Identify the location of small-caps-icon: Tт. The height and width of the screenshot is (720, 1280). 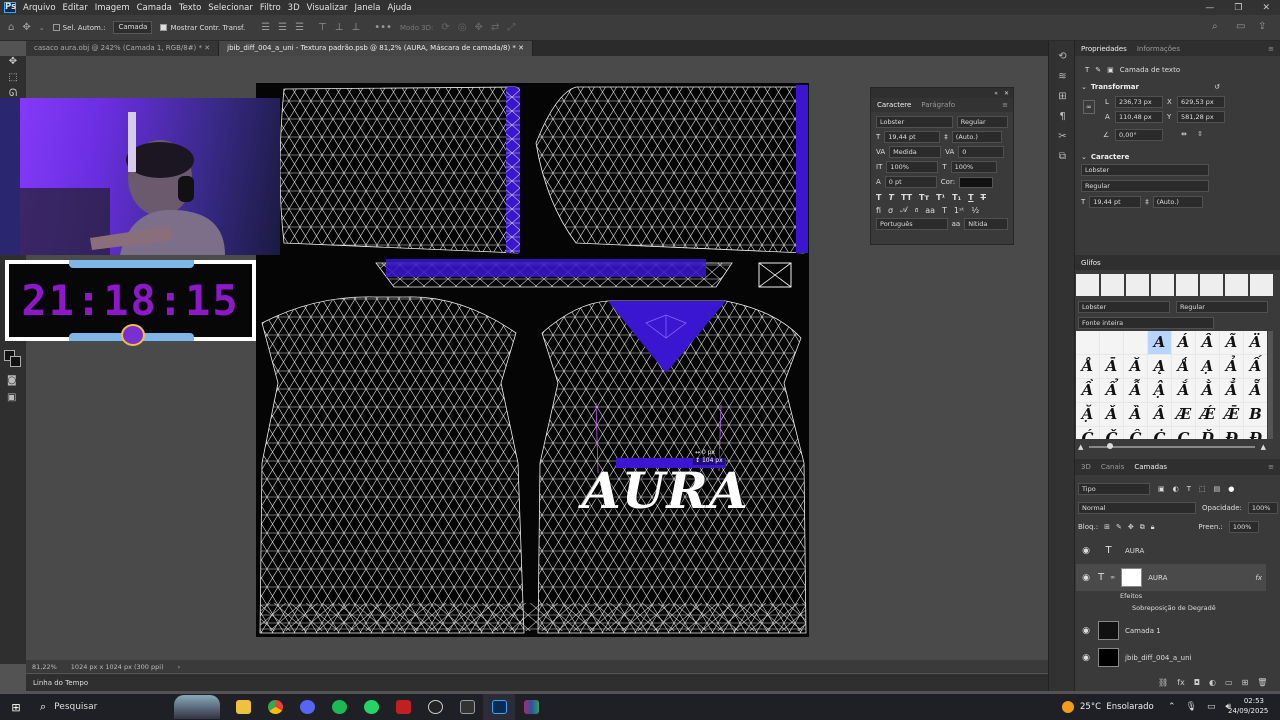
(924, 197).